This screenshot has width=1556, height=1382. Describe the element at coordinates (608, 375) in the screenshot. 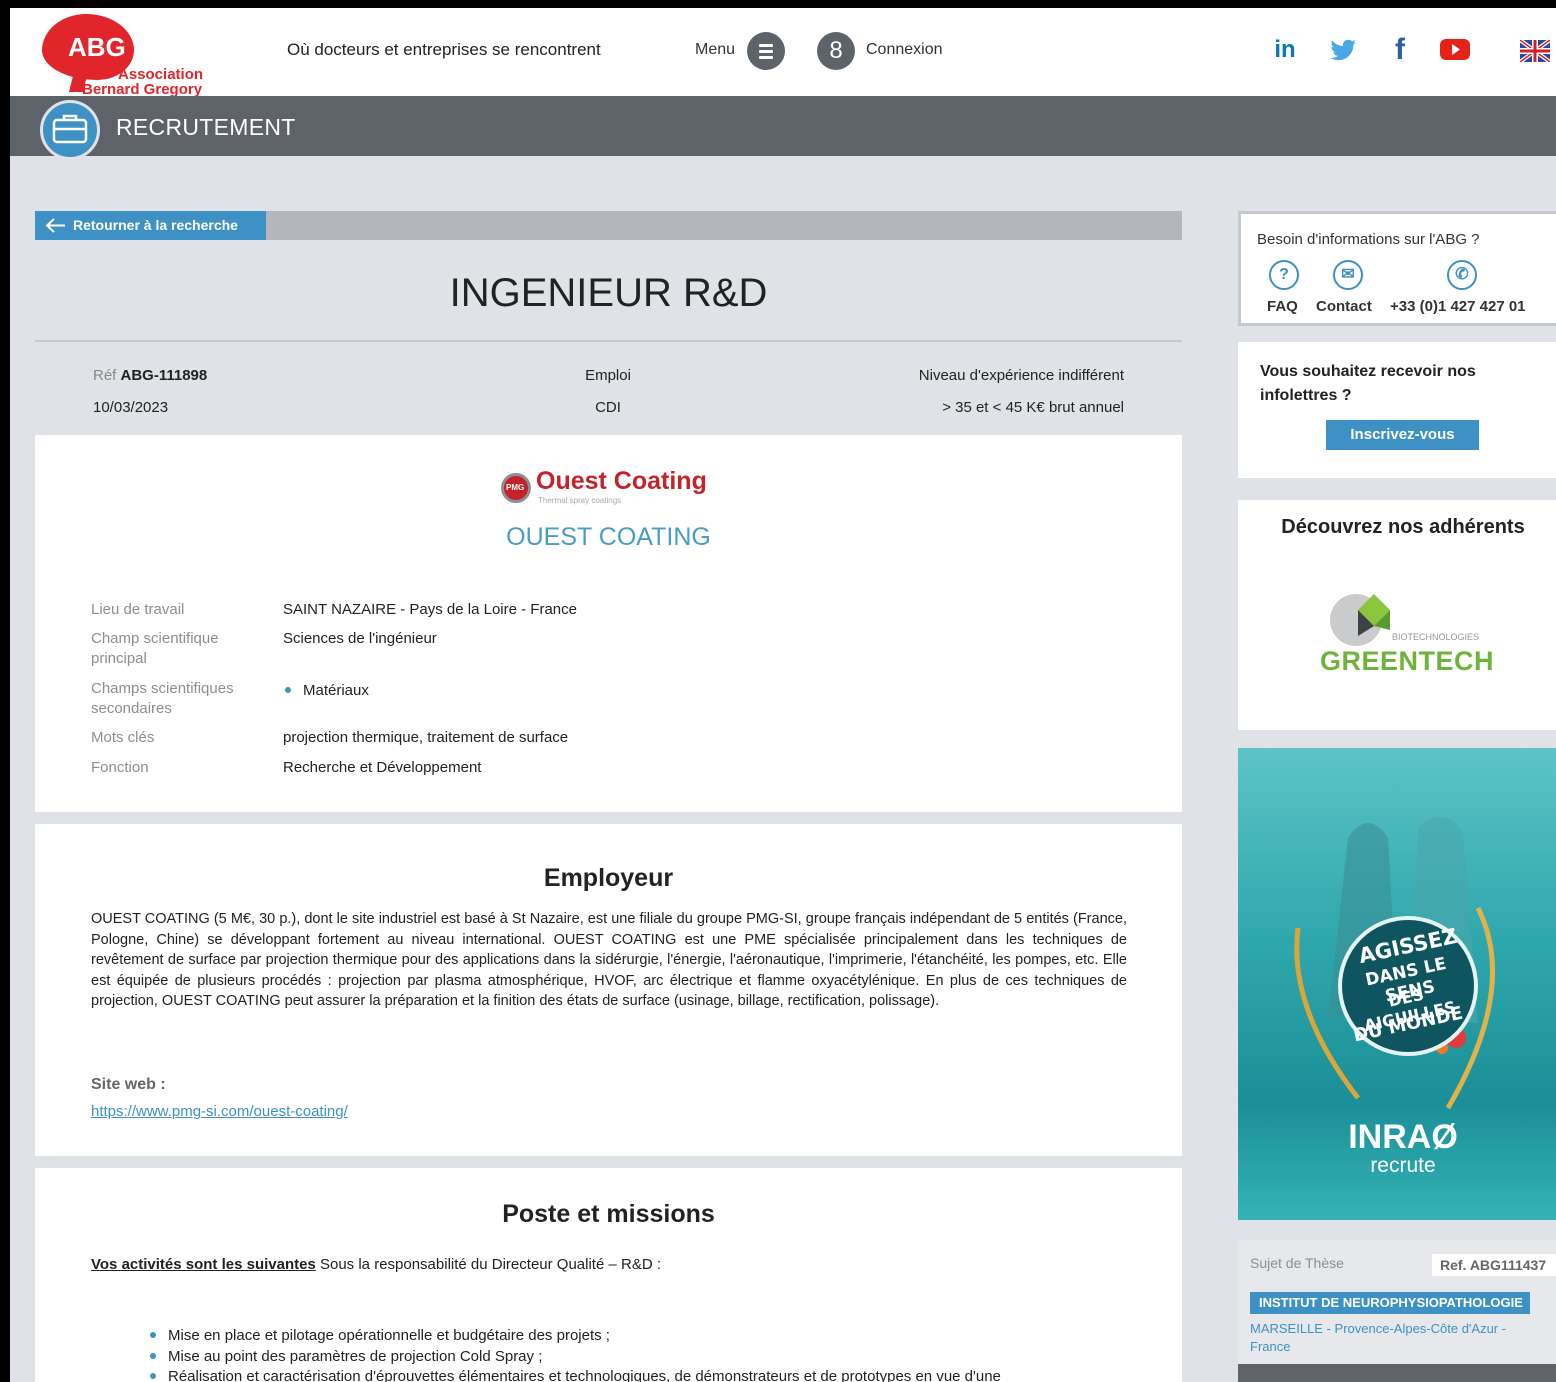

I see `job-type: Emploi` at that location.